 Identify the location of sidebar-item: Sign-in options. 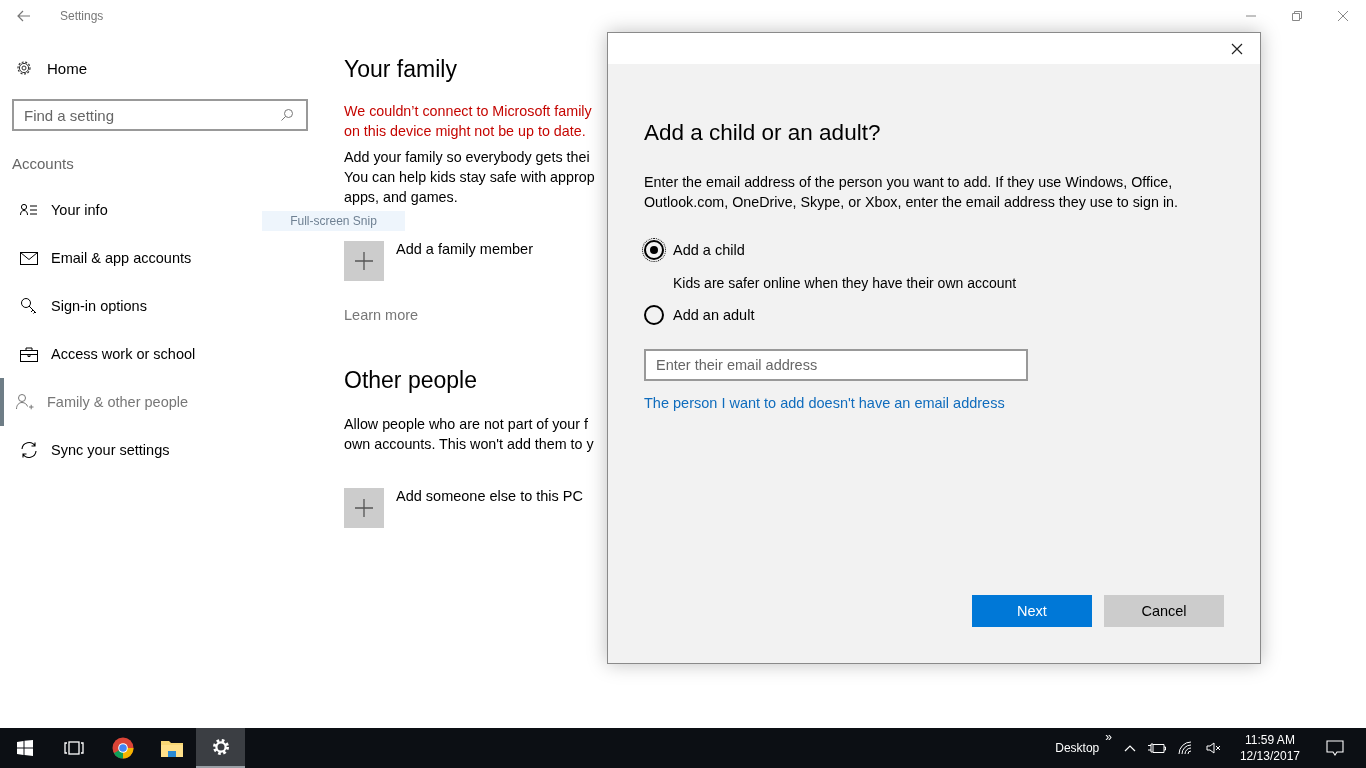
(160, 306).